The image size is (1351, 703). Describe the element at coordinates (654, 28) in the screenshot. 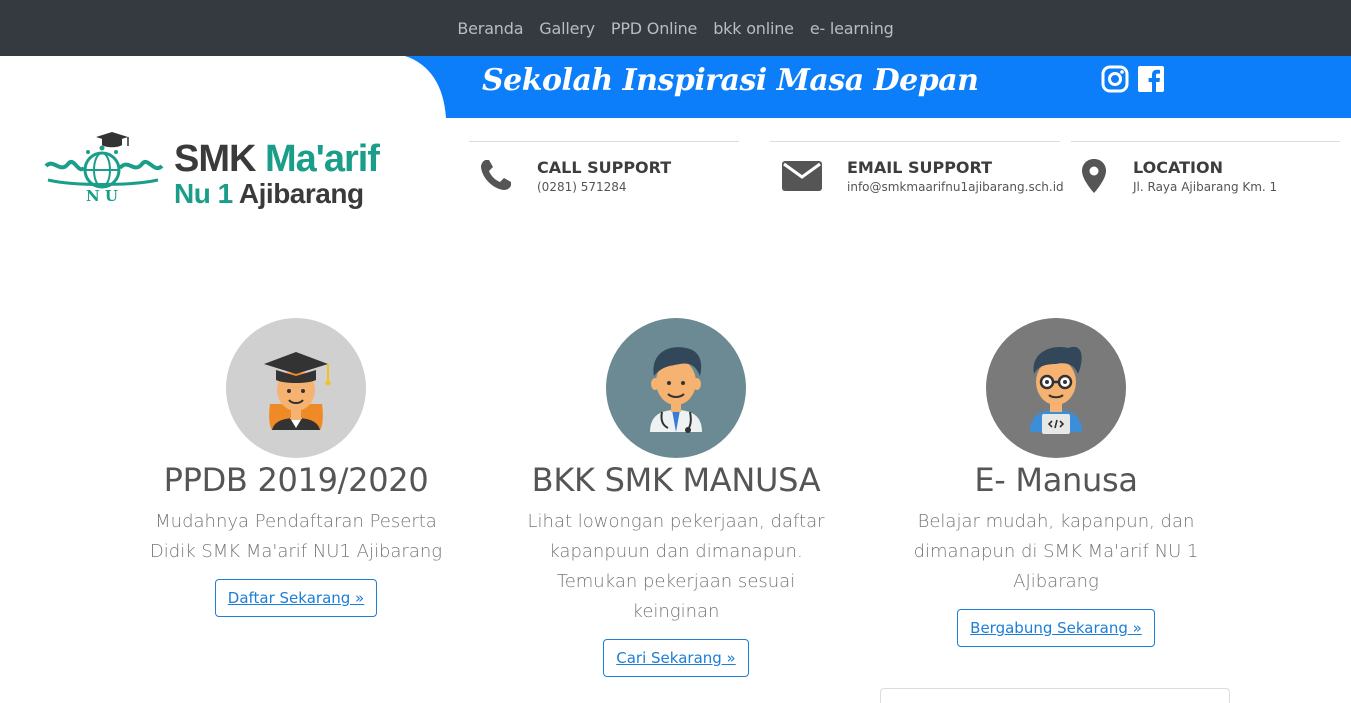

I see `nav-link-ppd-online: PPD Online` at that location.